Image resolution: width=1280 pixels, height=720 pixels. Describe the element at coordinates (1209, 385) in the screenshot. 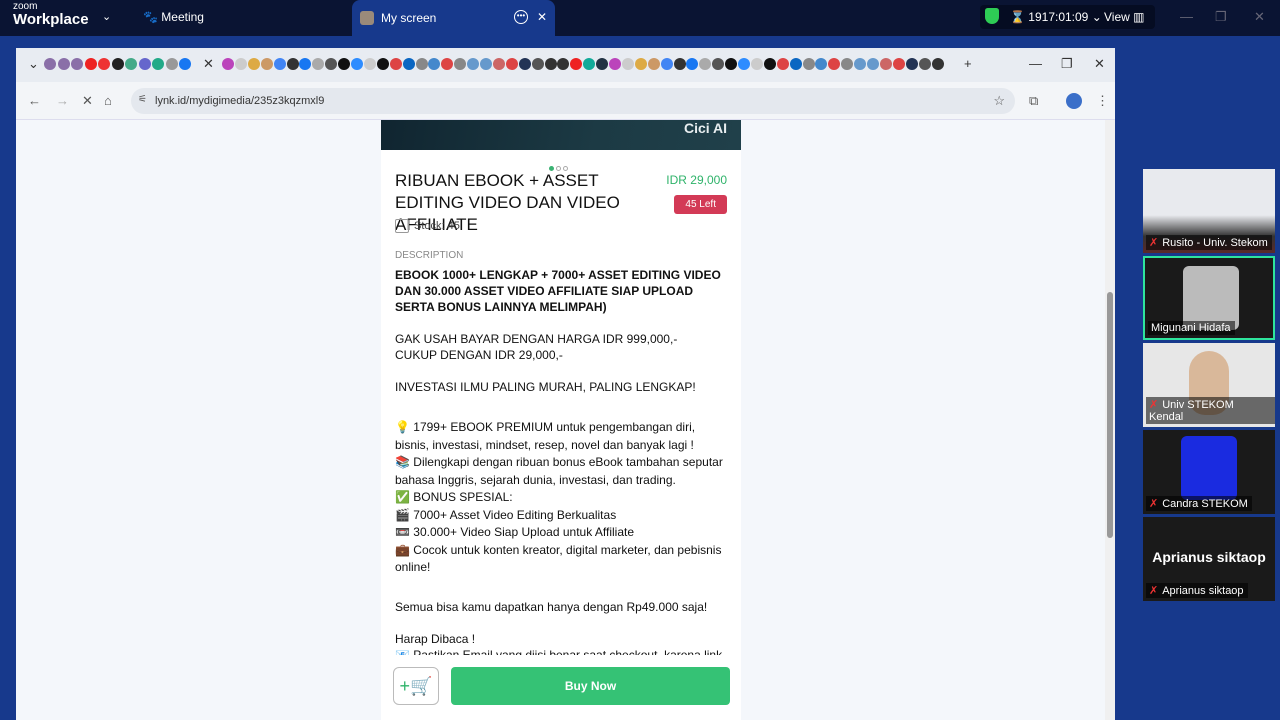

I see `participant-tile: ✗ Univ STEKOM Kendal` at that location.